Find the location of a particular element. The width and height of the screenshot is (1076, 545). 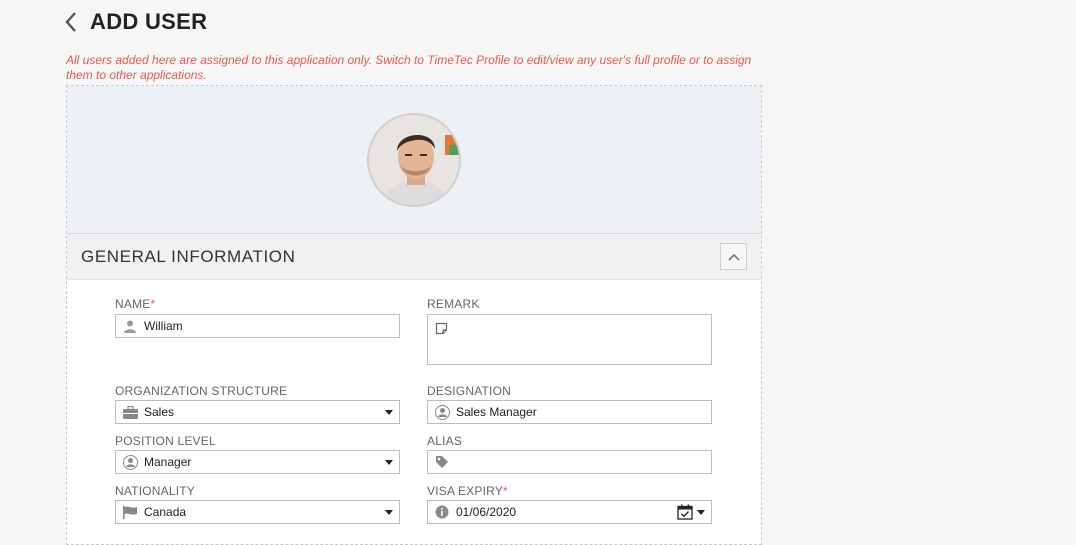

position-level-label: POSITION LEVEL is located at coordinates (165, 441).